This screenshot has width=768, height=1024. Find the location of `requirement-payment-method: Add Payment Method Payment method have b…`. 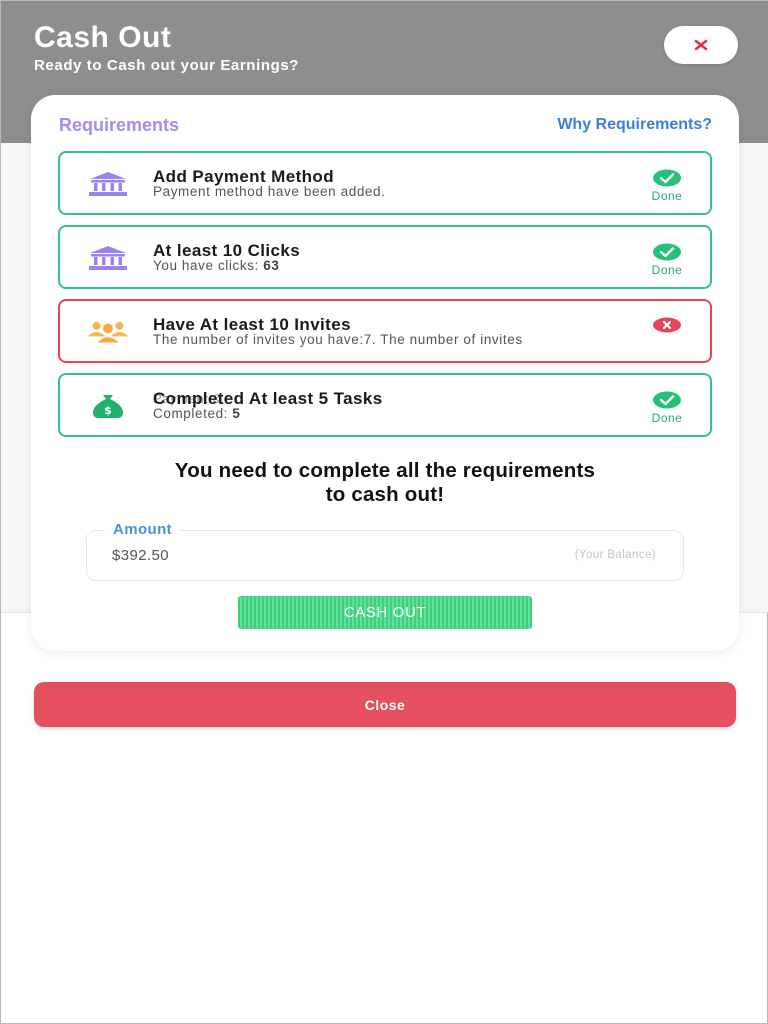

requirement-payment-method: Add Payment Method Payment method have b… is located at coordinates (385, 183).